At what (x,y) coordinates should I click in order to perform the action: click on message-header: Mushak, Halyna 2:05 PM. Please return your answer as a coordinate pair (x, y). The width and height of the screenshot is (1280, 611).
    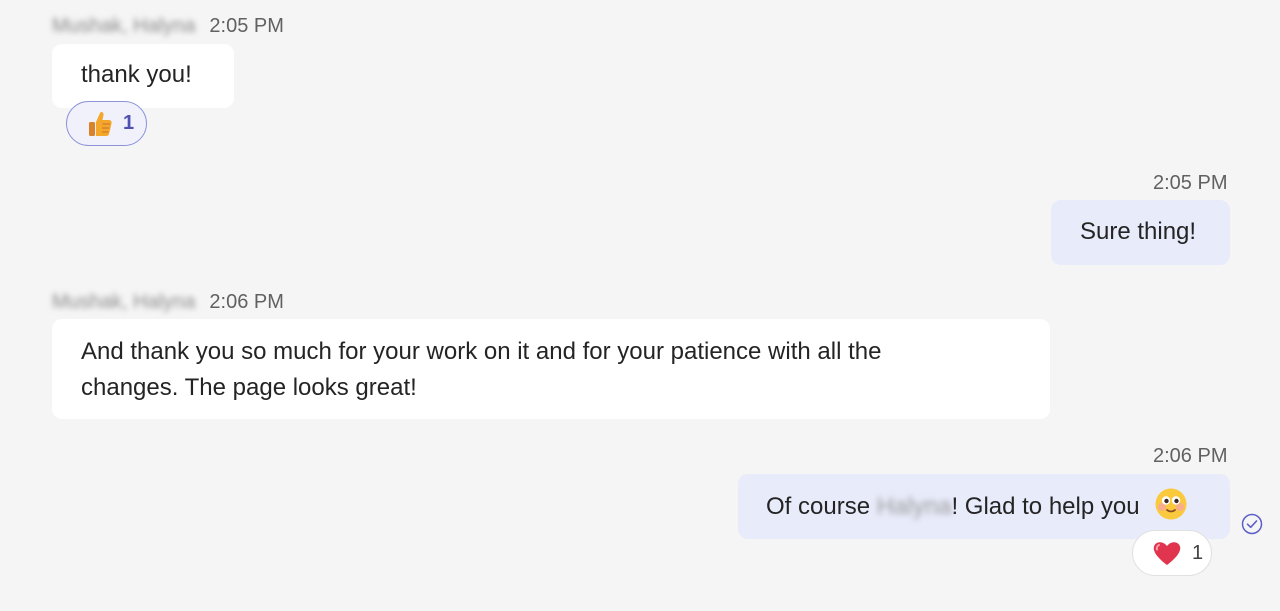
    Looking at the image, I should click on (168, 26).